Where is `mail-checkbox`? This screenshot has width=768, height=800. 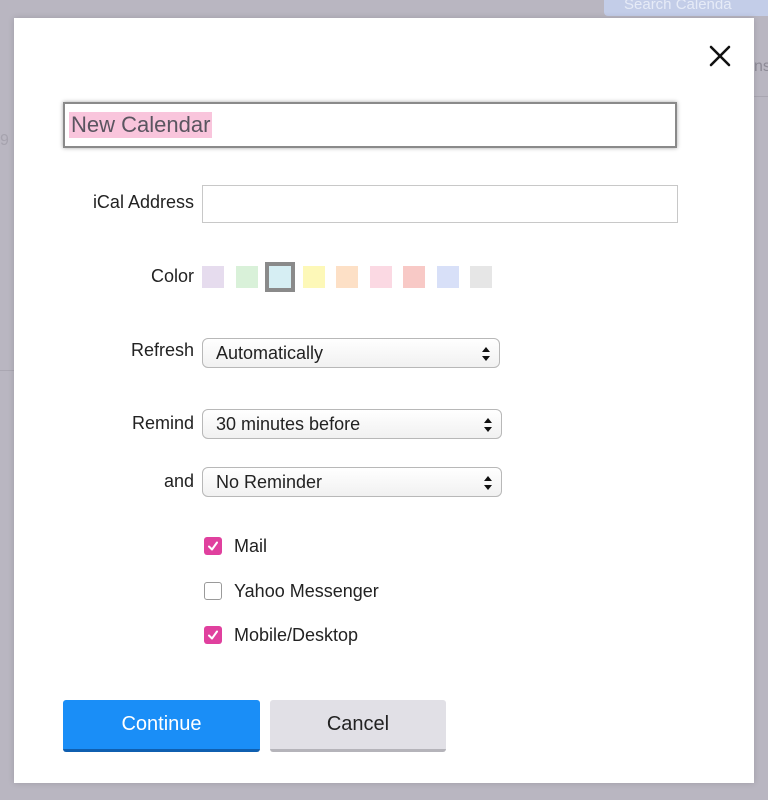 mail-checkbox is located at coordinates (213, 546).